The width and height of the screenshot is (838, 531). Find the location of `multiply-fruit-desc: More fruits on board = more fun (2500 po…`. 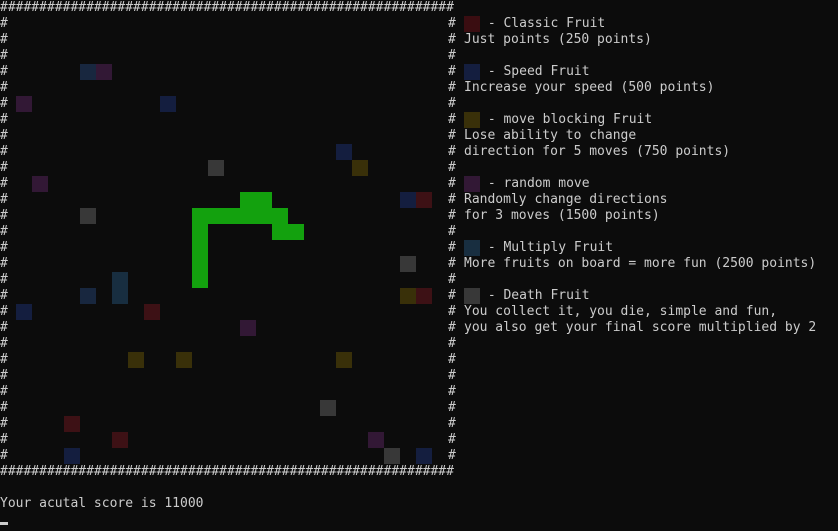

multiply-fruit-desc: More fruits on board = more fun (2500 po… is located at coordinates (640, 263).